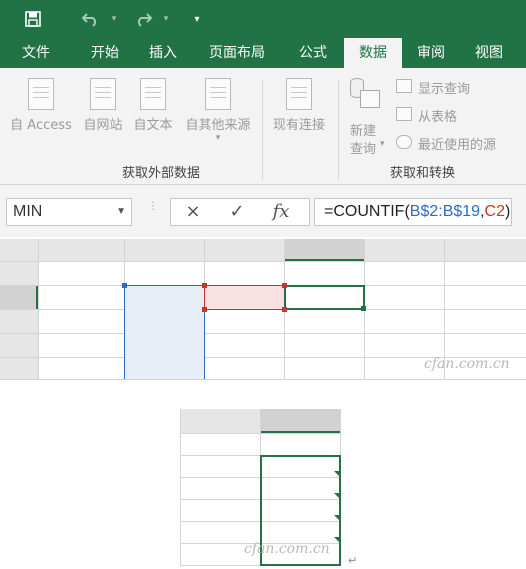 This screenshot has height=569, width=526. I want to click on cell-f3, so click(485, 321).